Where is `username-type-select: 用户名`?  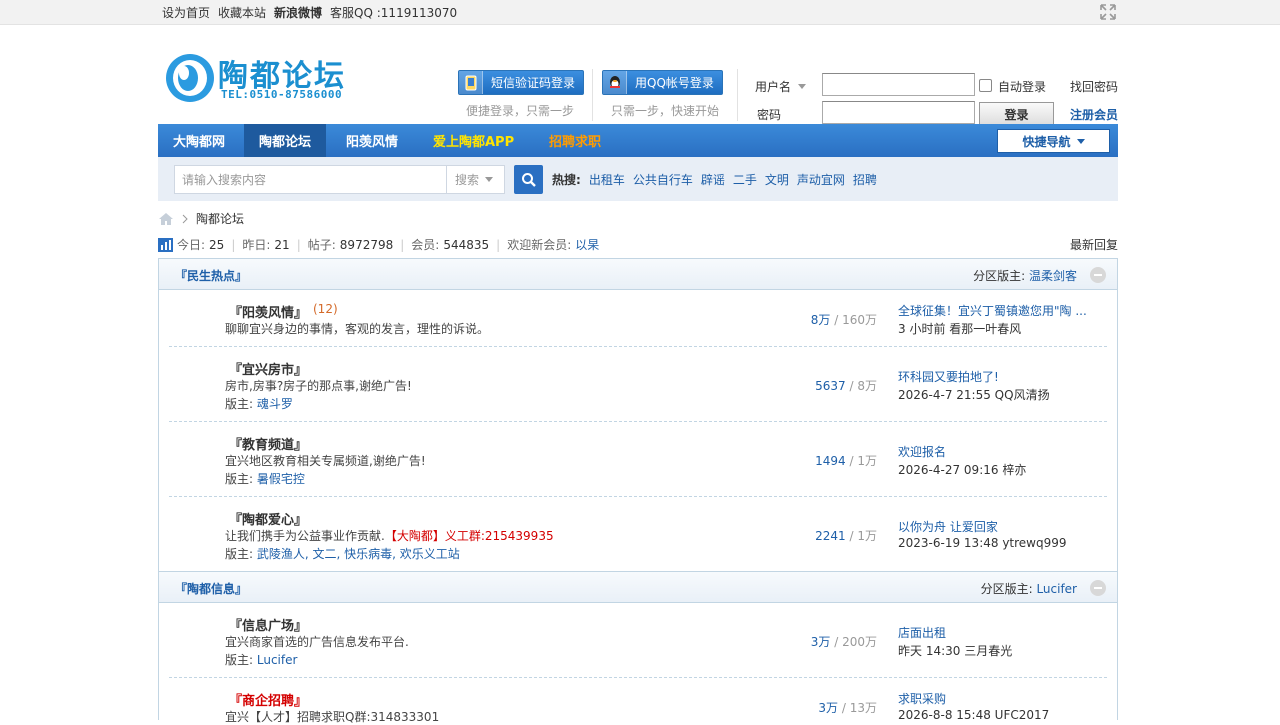
username-type-select: 用户名 is located at coordinates (781, 86).